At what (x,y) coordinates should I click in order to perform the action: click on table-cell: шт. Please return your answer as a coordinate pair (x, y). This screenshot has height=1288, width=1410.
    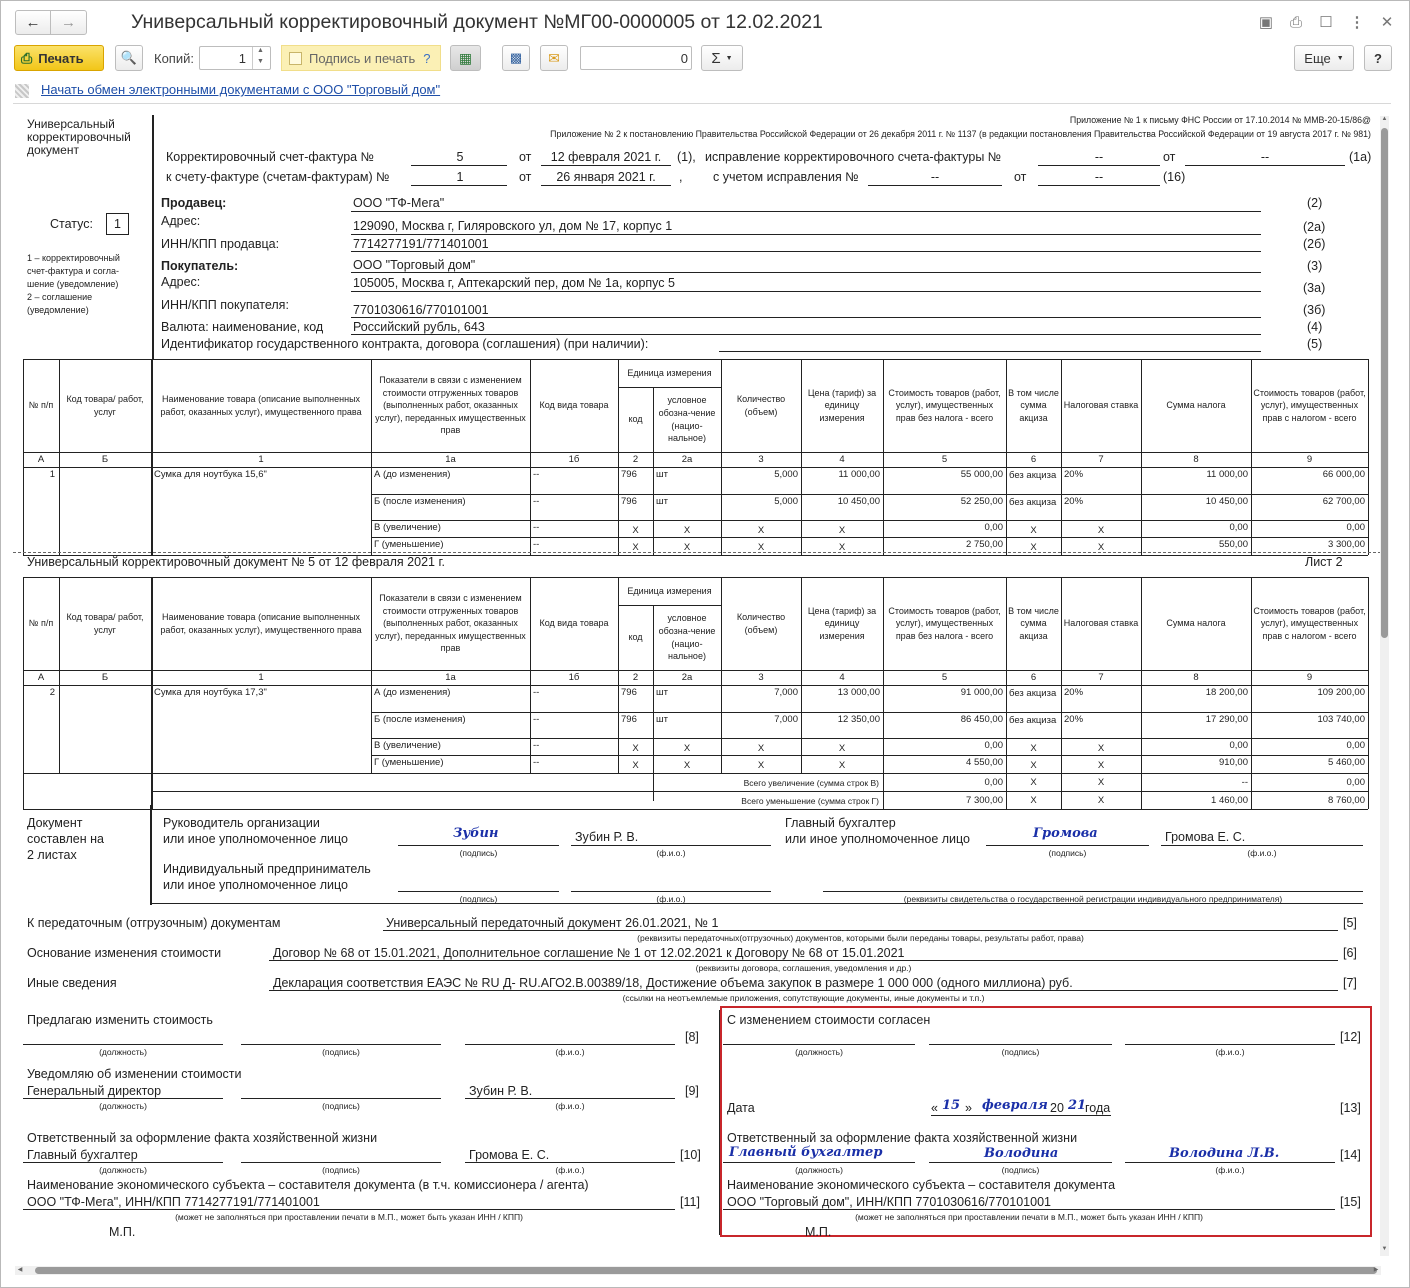
    Looking at the image, I should click on (662, 692).